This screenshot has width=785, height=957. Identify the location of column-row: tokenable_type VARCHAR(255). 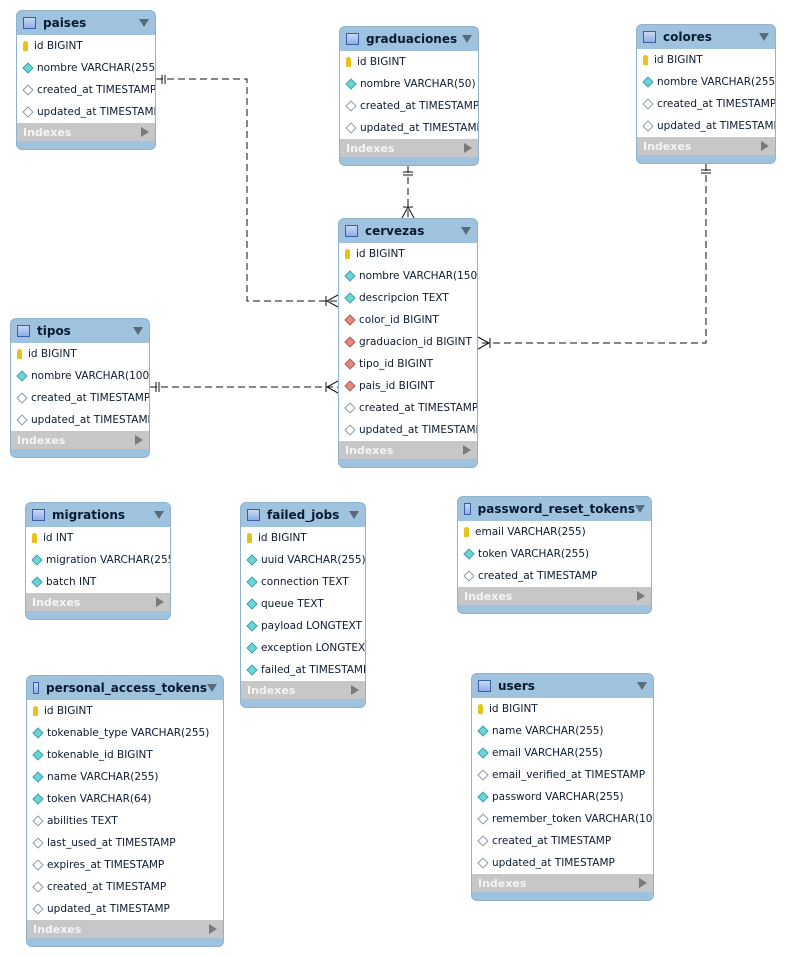
(125, 733).